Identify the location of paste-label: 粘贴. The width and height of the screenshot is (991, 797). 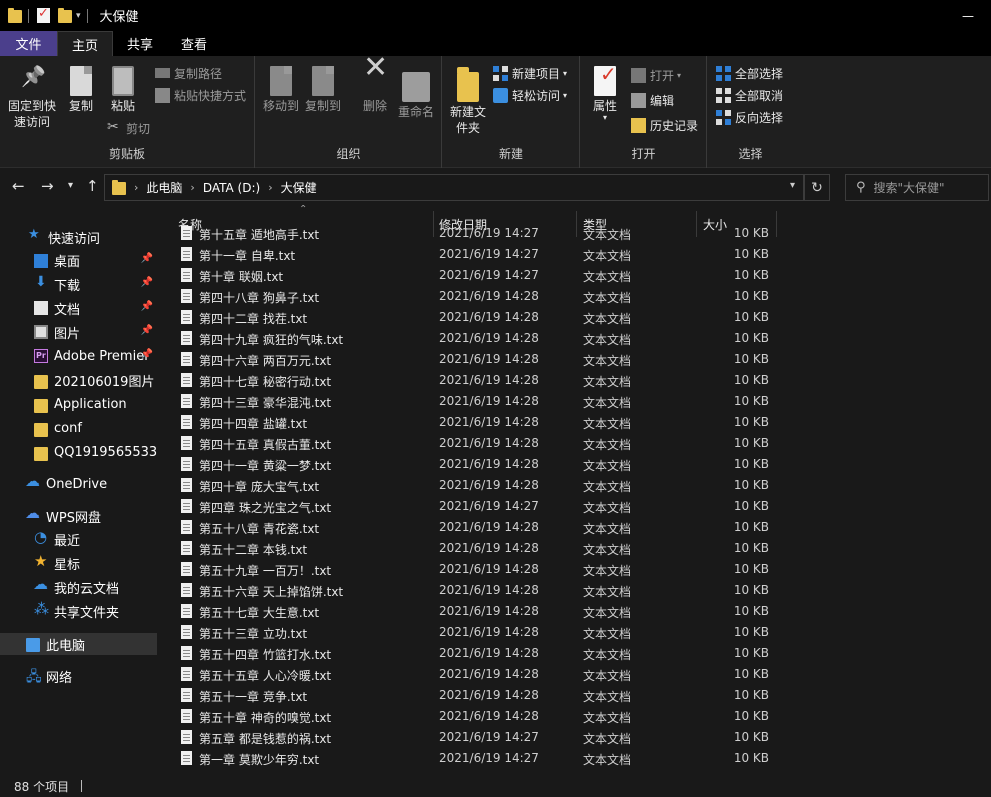
(122, 106).